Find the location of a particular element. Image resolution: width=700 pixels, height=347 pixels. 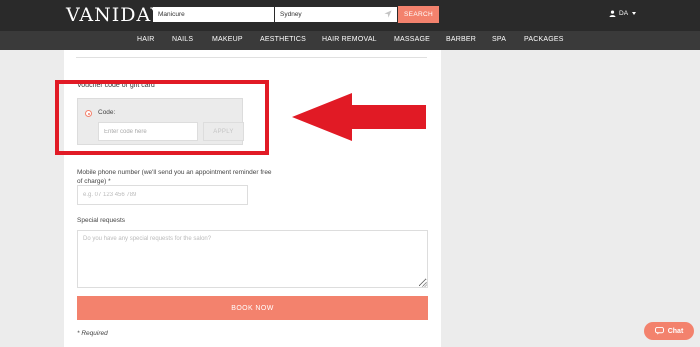

caret-down-icon is located at coordinates (634, 13).